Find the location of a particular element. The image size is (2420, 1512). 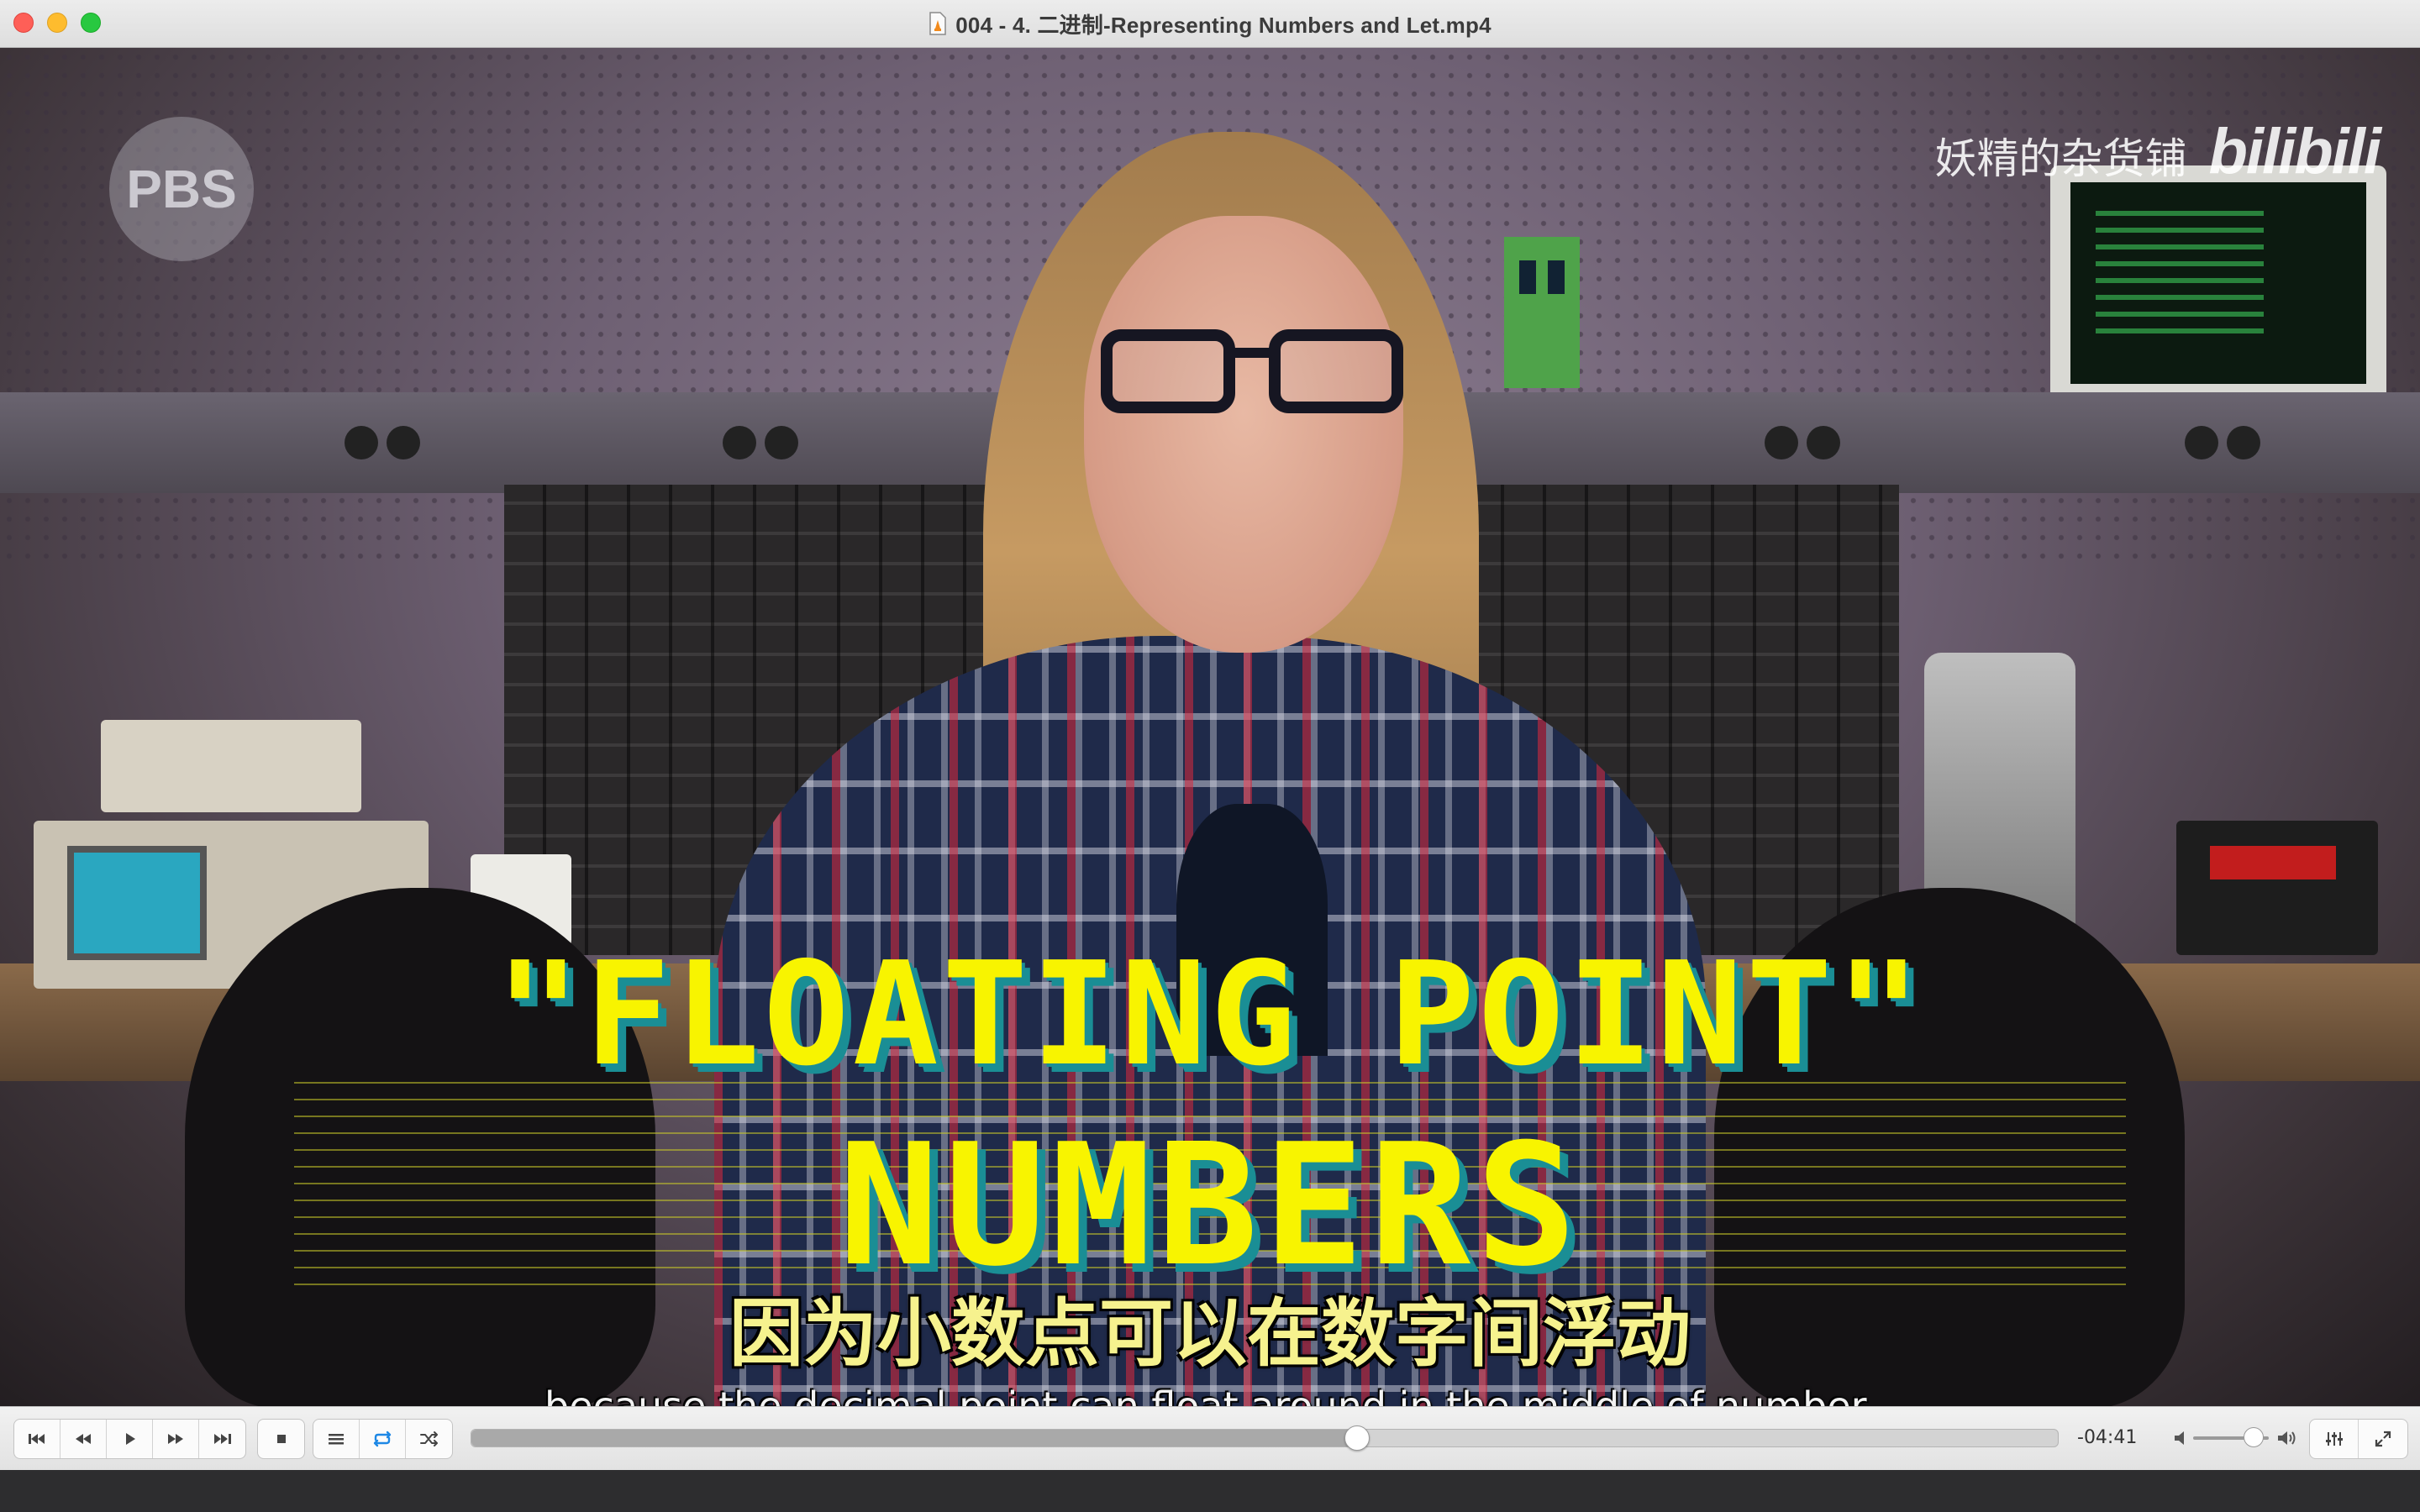

subtitle-chinese: 因为小数点可以在数字间浮动 is located at coordinates (1210, 1333).